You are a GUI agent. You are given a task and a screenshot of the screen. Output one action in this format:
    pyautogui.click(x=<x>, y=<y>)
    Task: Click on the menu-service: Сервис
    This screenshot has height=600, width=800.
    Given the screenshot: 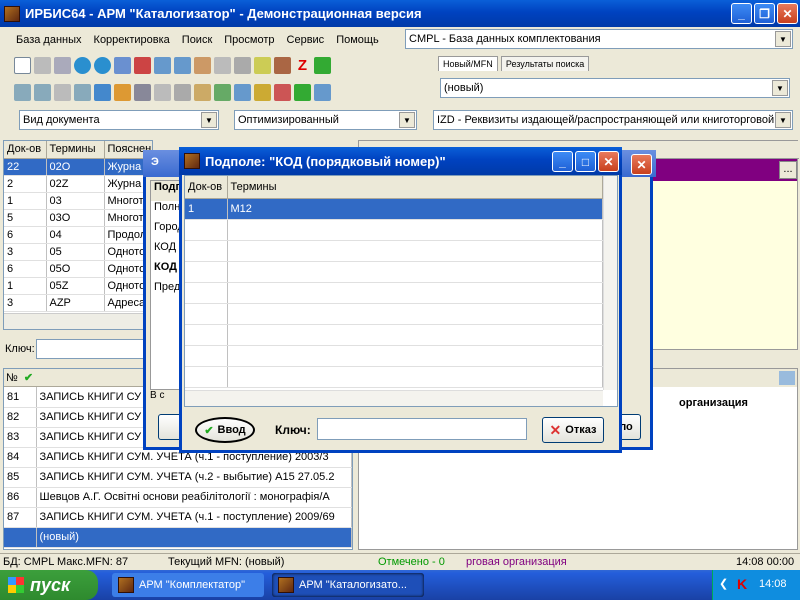 What is the action you would take?
    pyautogui.click(x=306, y=40)
    